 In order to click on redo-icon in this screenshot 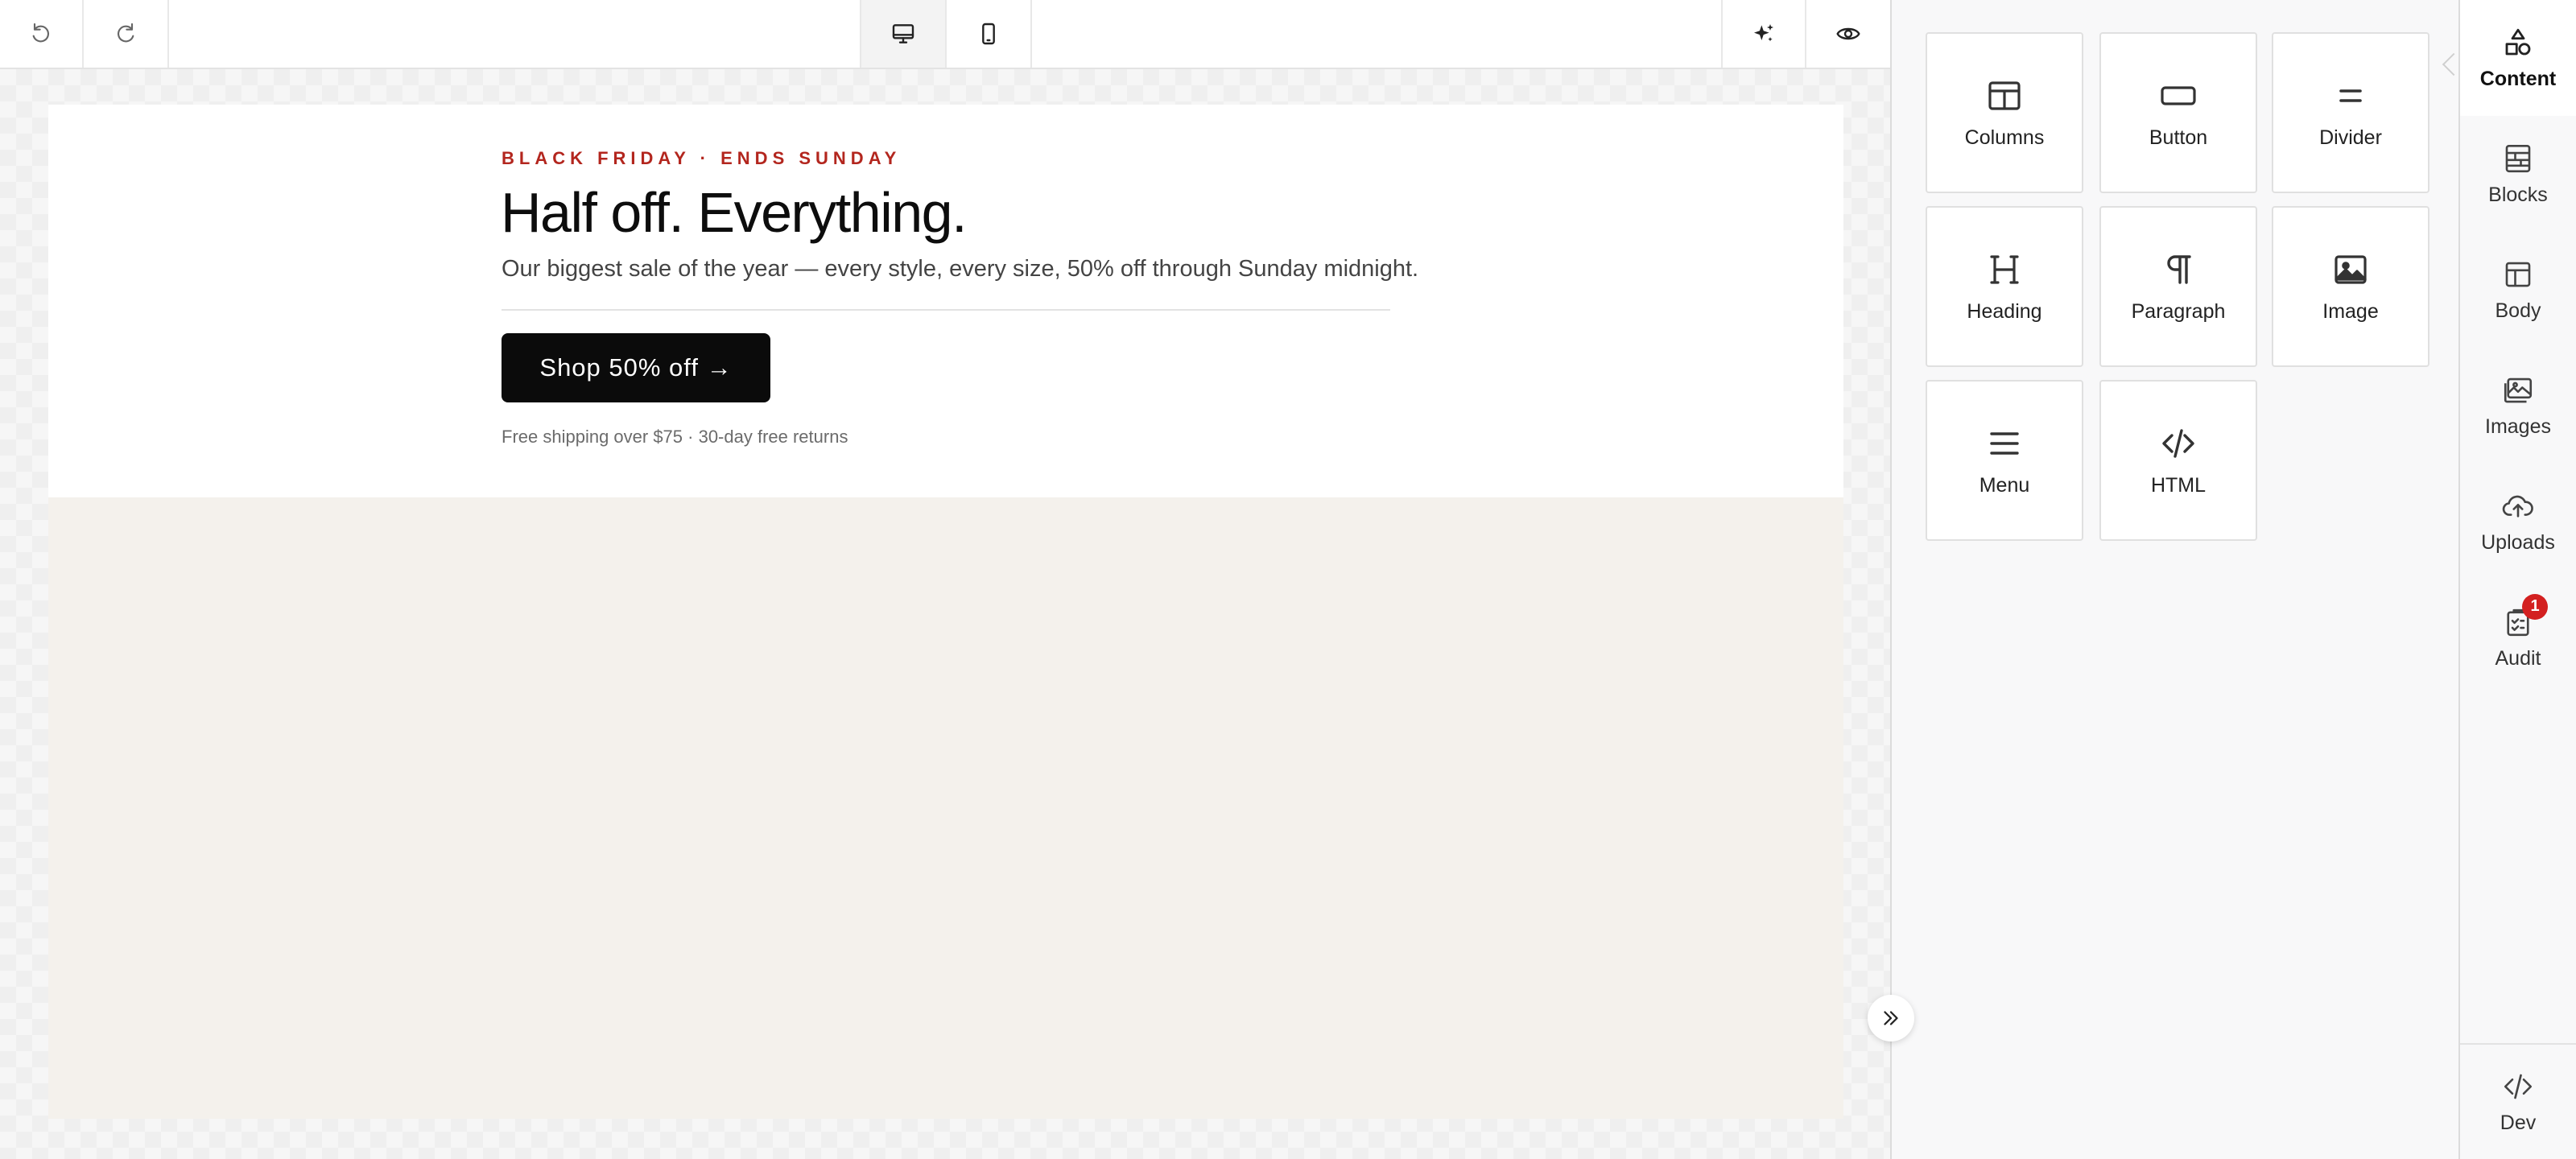, I will do `click(126, 33)`.